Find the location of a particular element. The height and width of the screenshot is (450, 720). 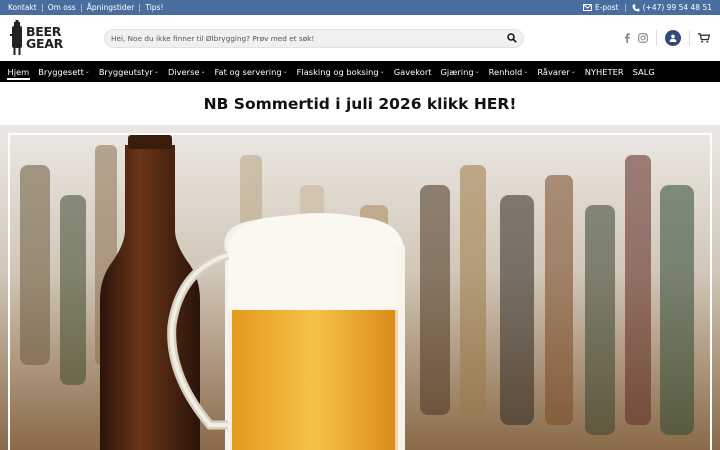

phone-label: (+47) 99 54 48 51 is located at coordinates (677, 7).